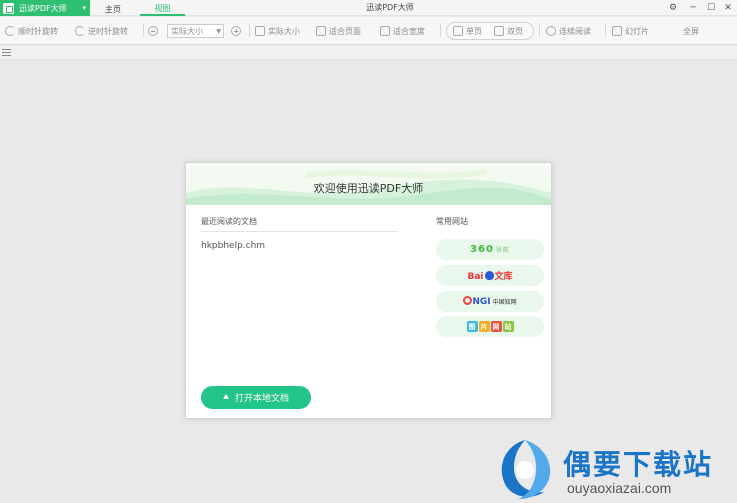 Image resolution: width=737 pixels, height=503 pixels. Describe the element at coordinates (728, 7) in the screenshot. I see `close-icon: ✕` at that location.